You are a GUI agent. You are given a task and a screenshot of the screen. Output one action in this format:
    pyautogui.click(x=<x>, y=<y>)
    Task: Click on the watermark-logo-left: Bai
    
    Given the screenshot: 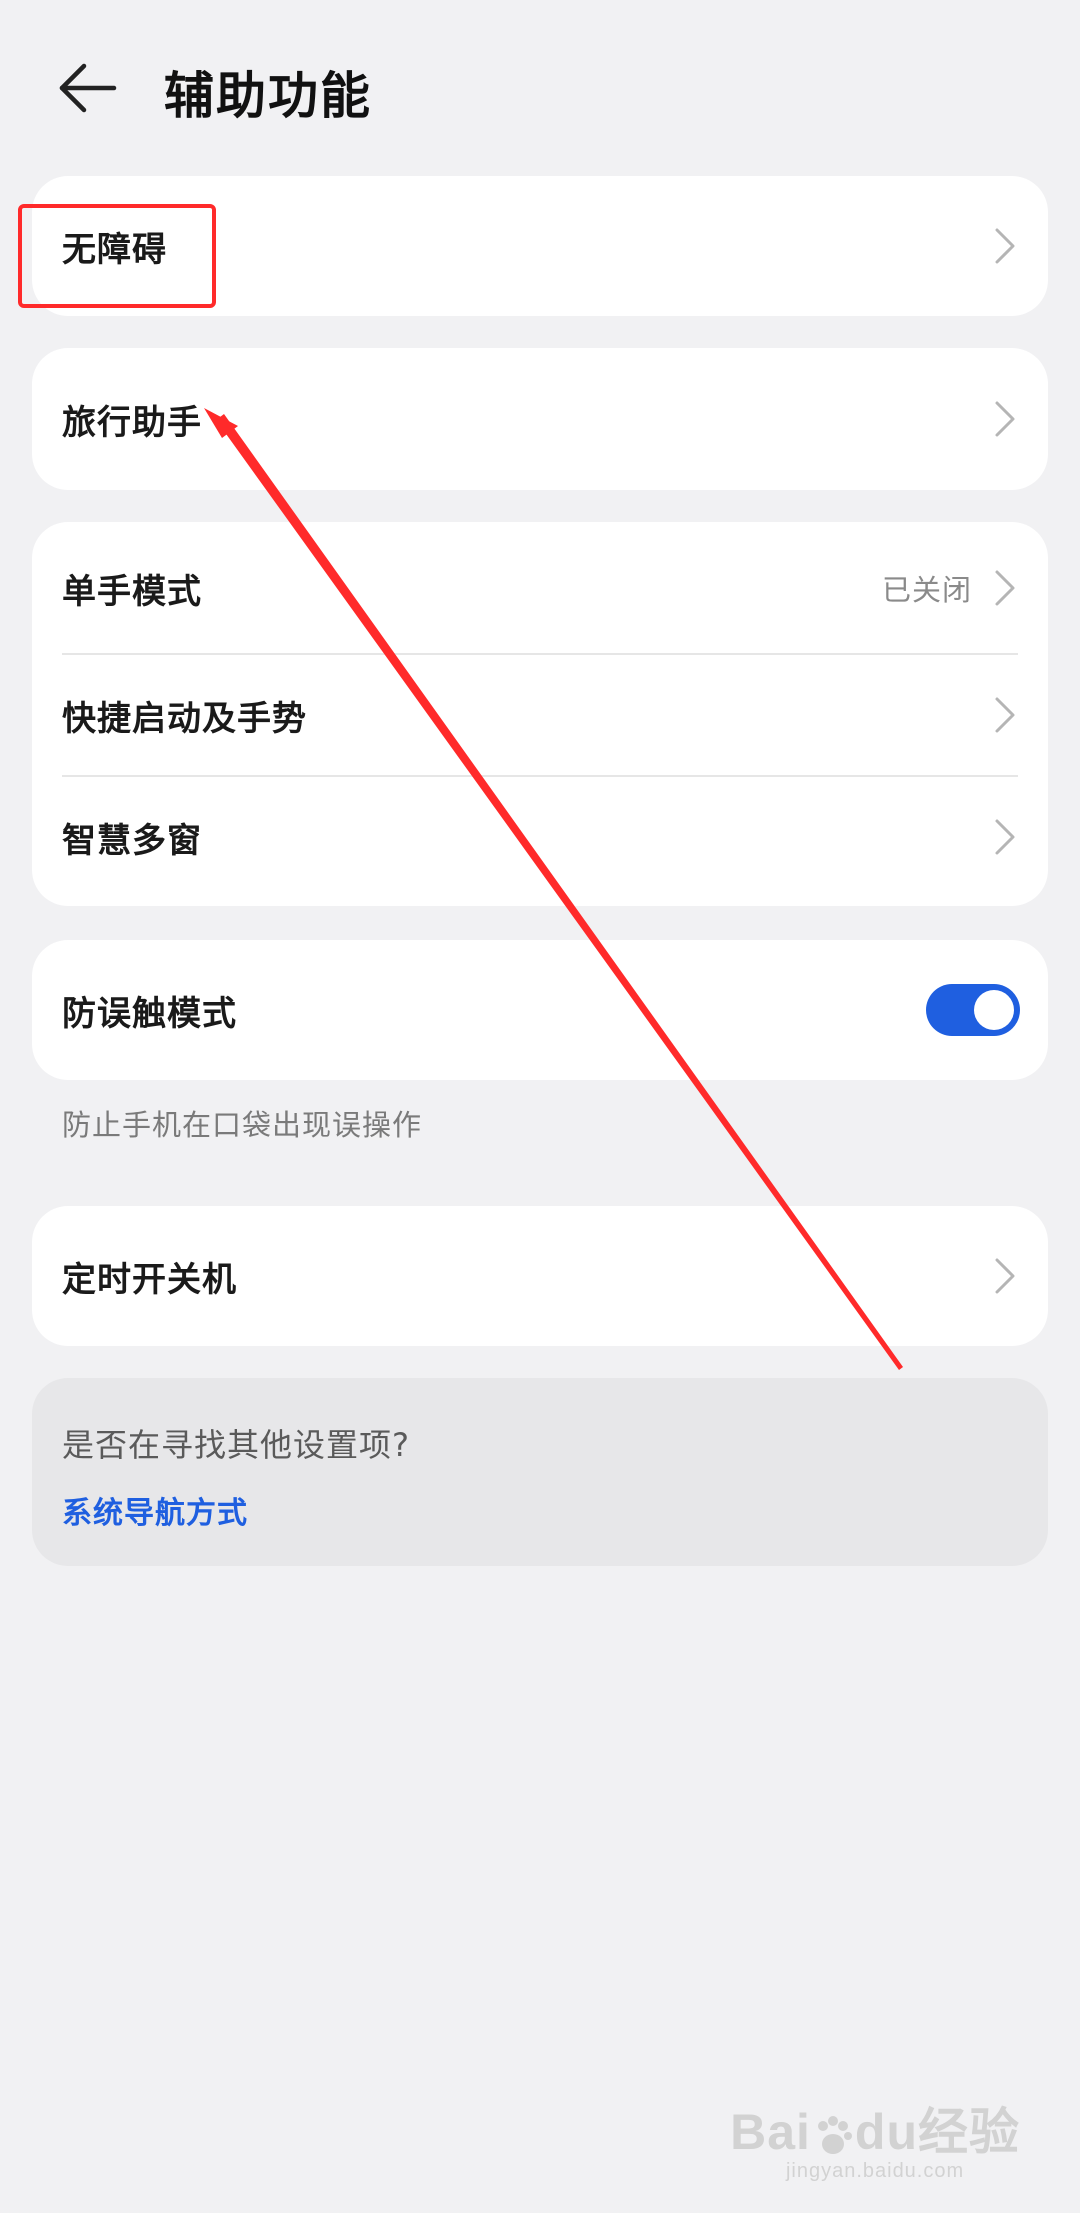 What is the action you would take?
    pyautogui.click(x=770, y=2132)
    